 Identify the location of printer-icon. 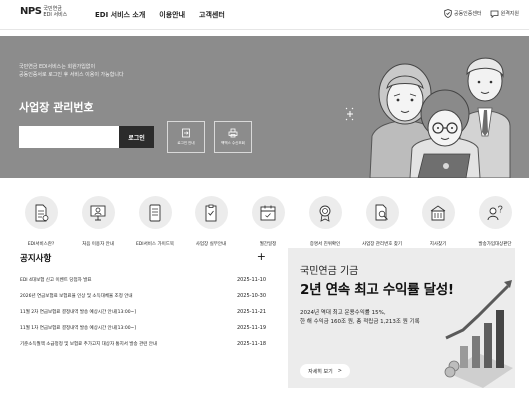
(233, 133).